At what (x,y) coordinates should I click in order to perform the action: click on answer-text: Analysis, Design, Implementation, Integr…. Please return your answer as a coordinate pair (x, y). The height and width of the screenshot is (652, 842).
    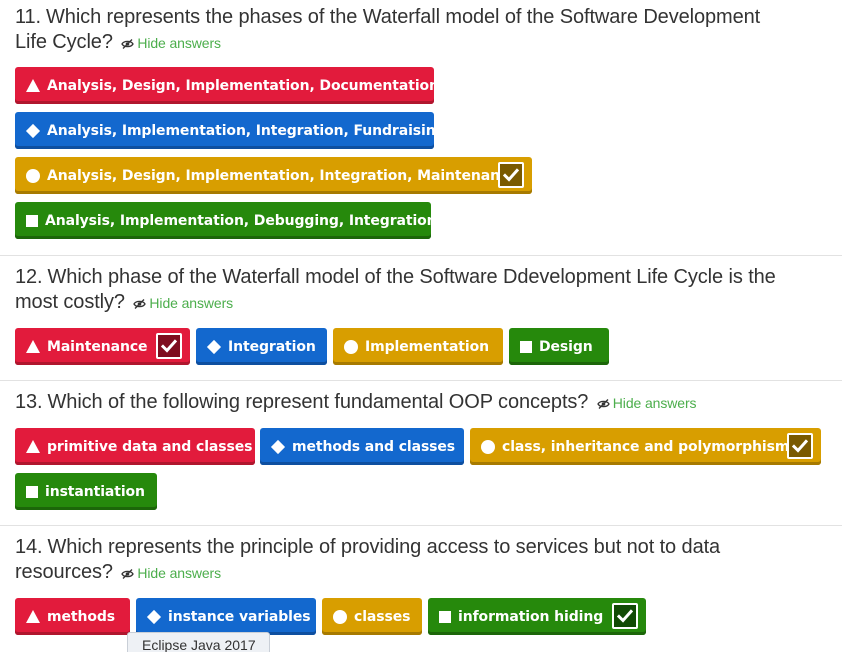
    Looking at the image, I should click on (282, 175).